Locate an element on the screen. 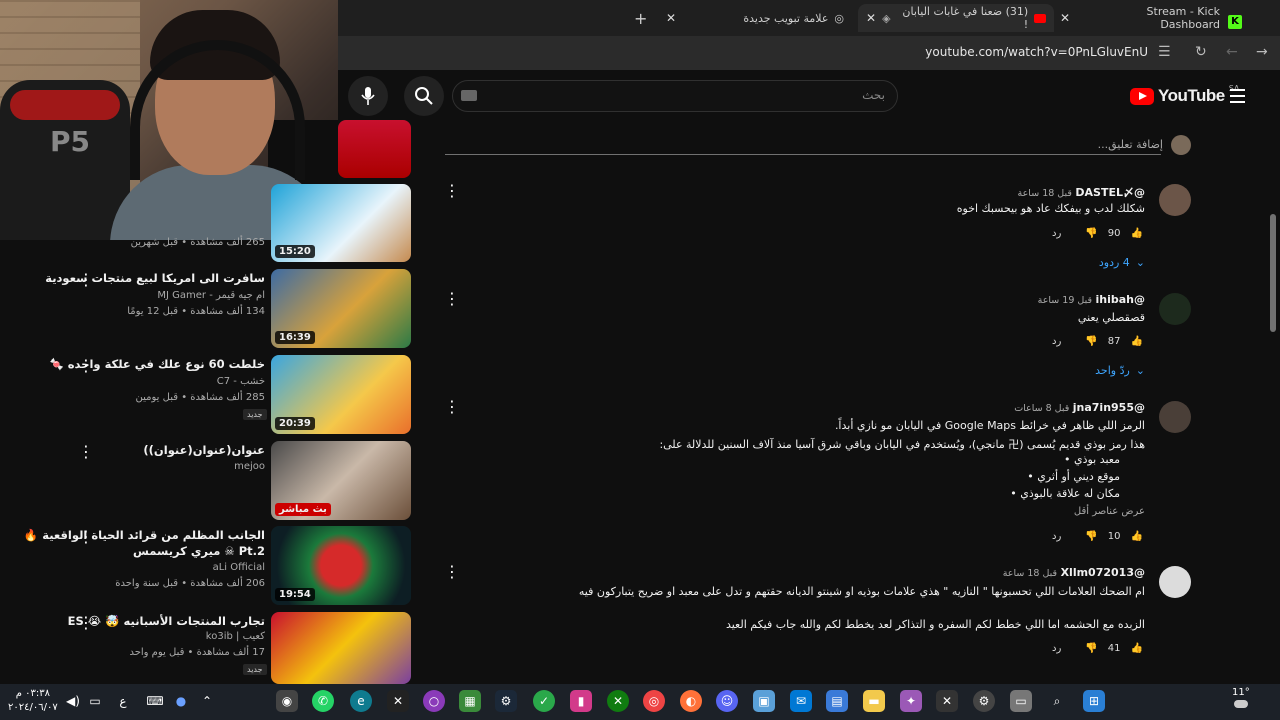  search-input: بحث is located at coordinates (675, 96).